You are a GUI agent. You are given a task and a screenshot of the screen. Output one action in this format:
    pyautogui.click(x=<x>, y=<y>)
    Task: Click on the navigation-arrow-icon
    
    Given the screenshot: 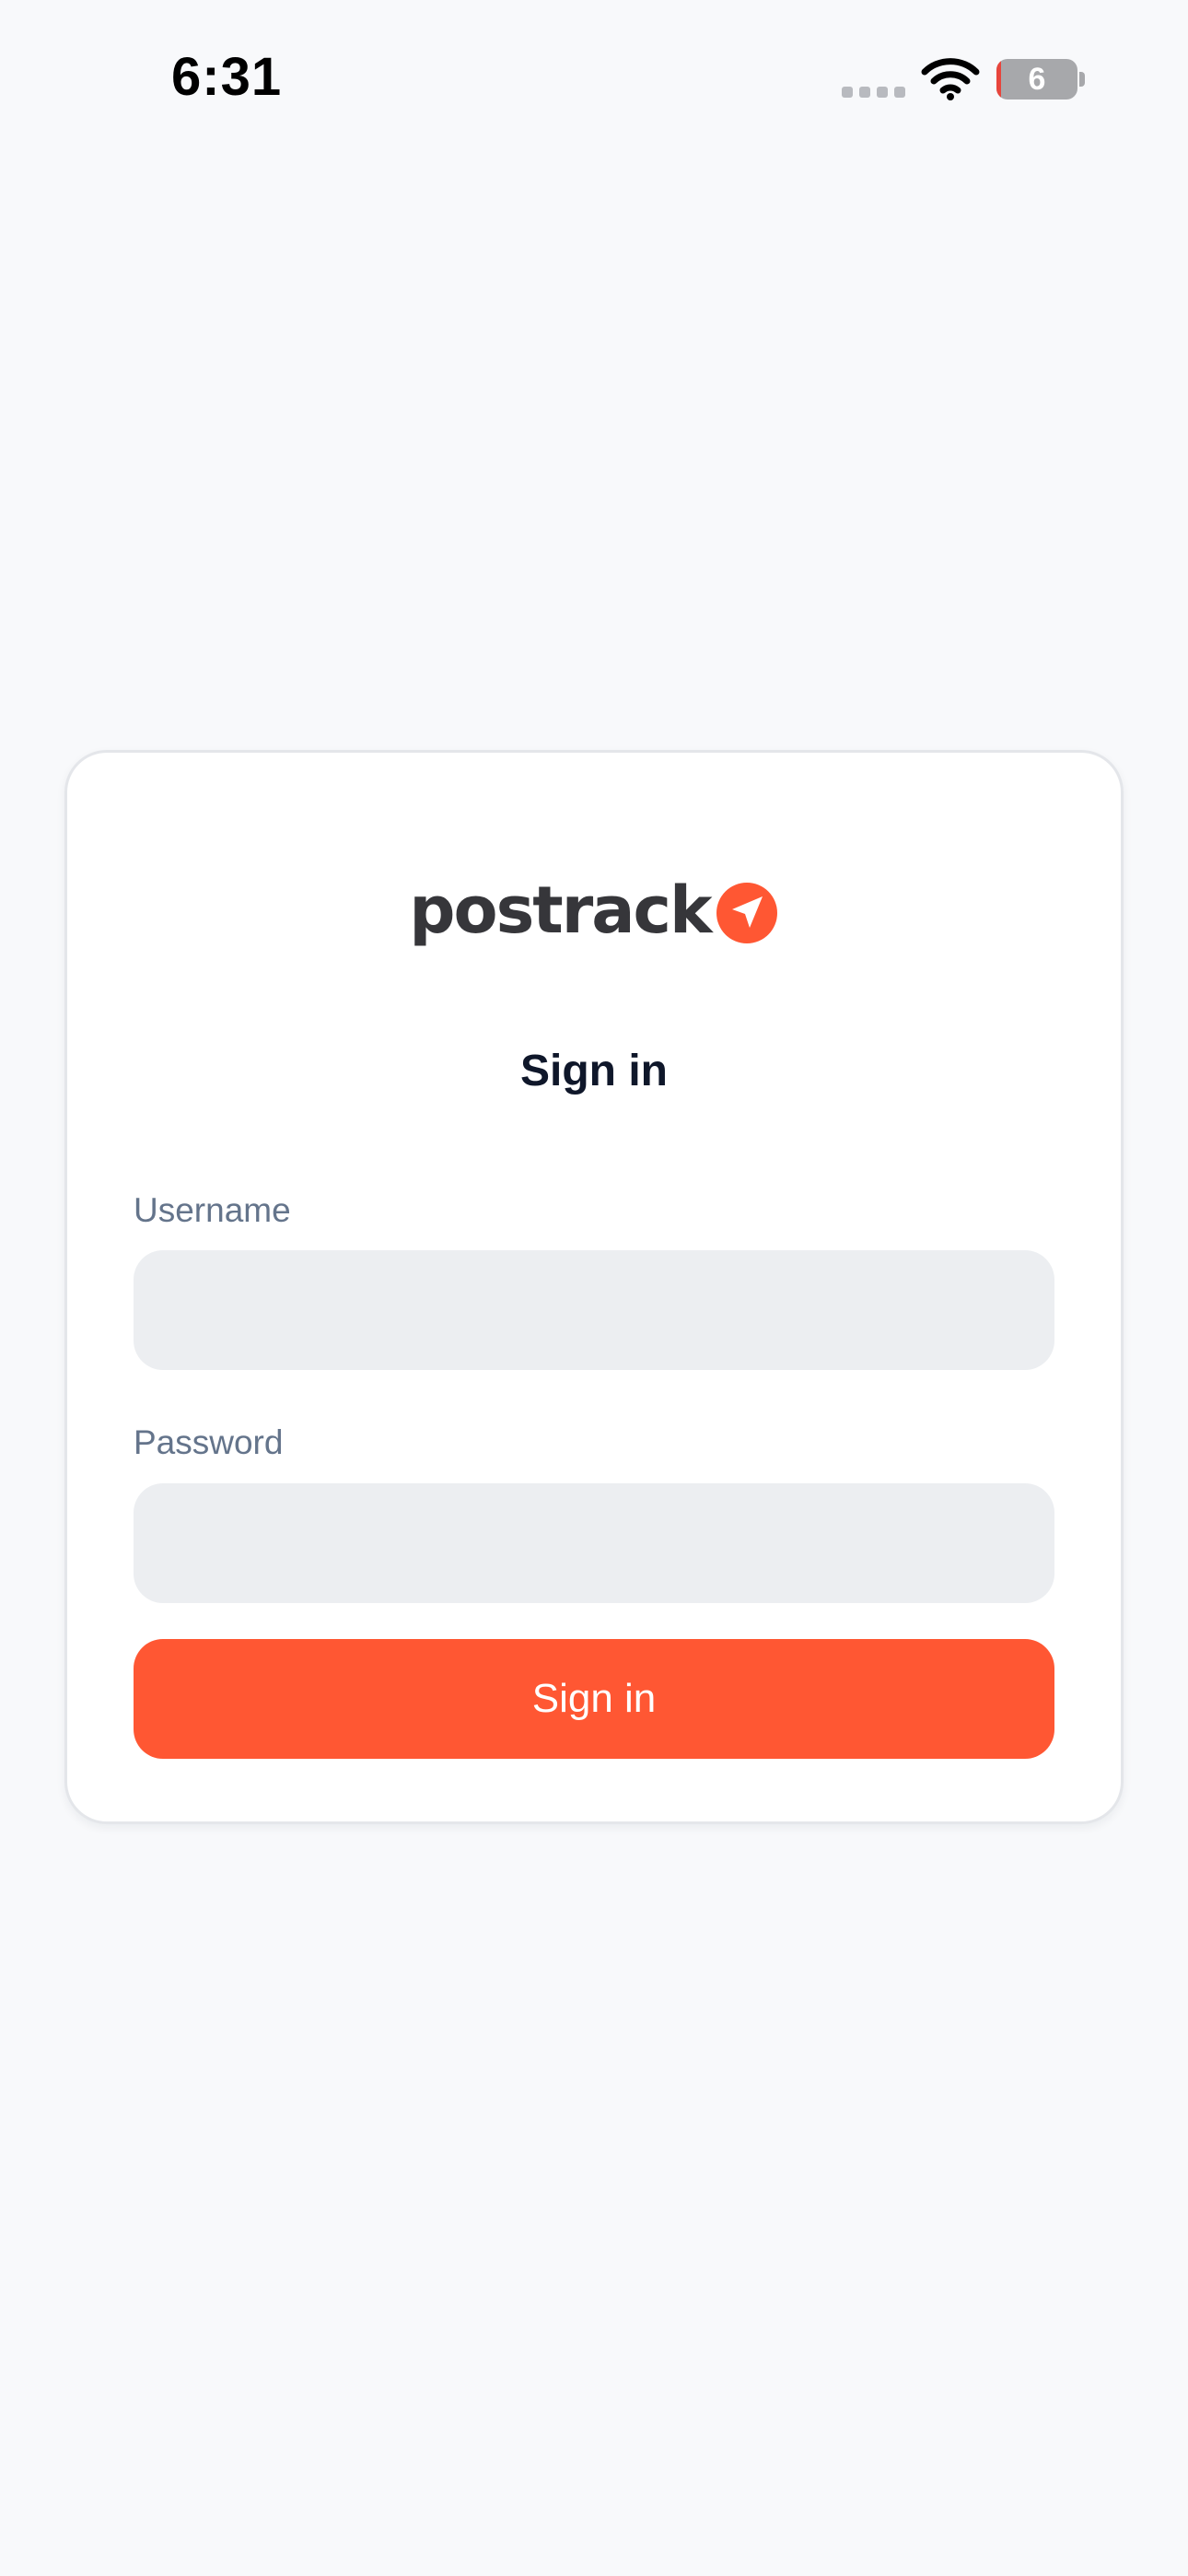 What is the action you would take?
    pyautogui.click(x=746, y=913)
    